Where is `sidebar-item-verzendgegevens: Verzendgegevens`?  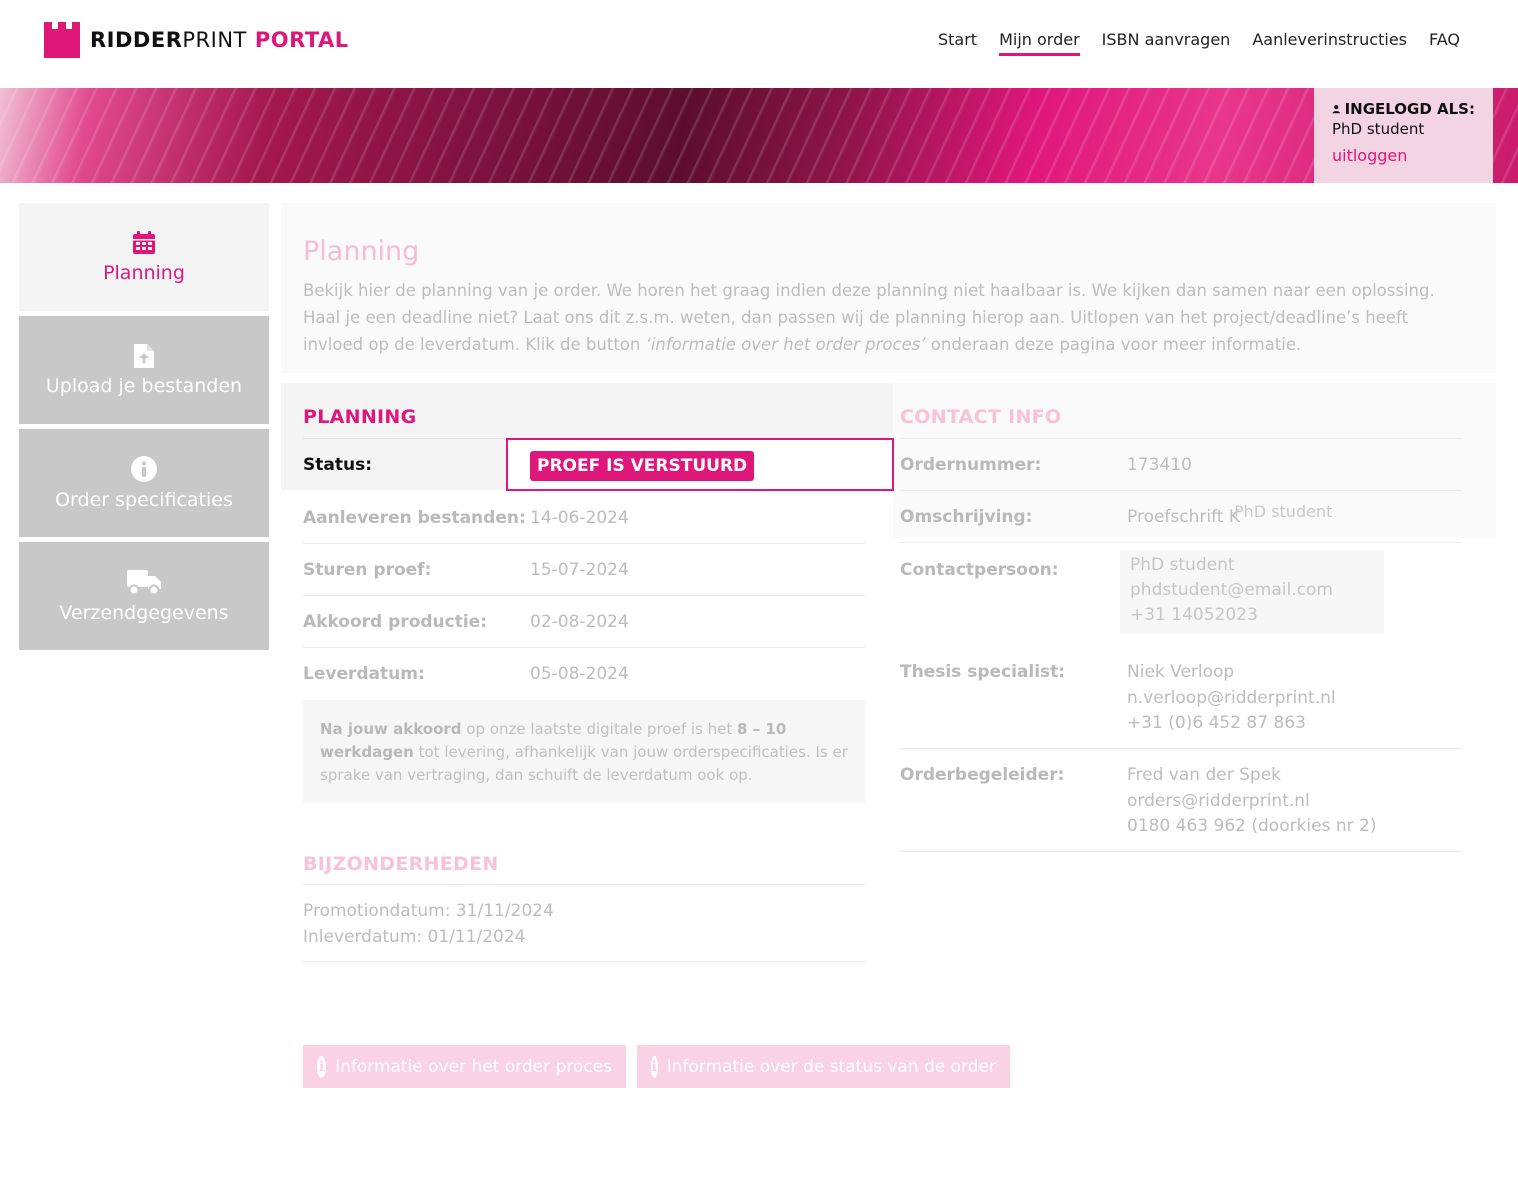 sidebar-item-verzendgegevens: Verzendgegevens is located at coordinates (144, 596).